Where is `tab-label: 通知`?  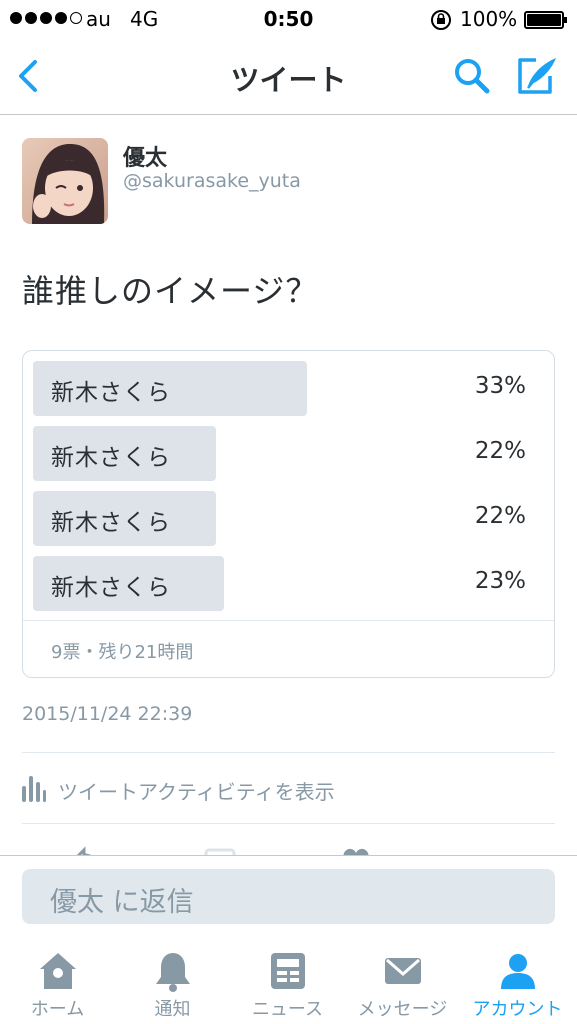 tab-label: 通知 is located at coordinates (172, 1009).